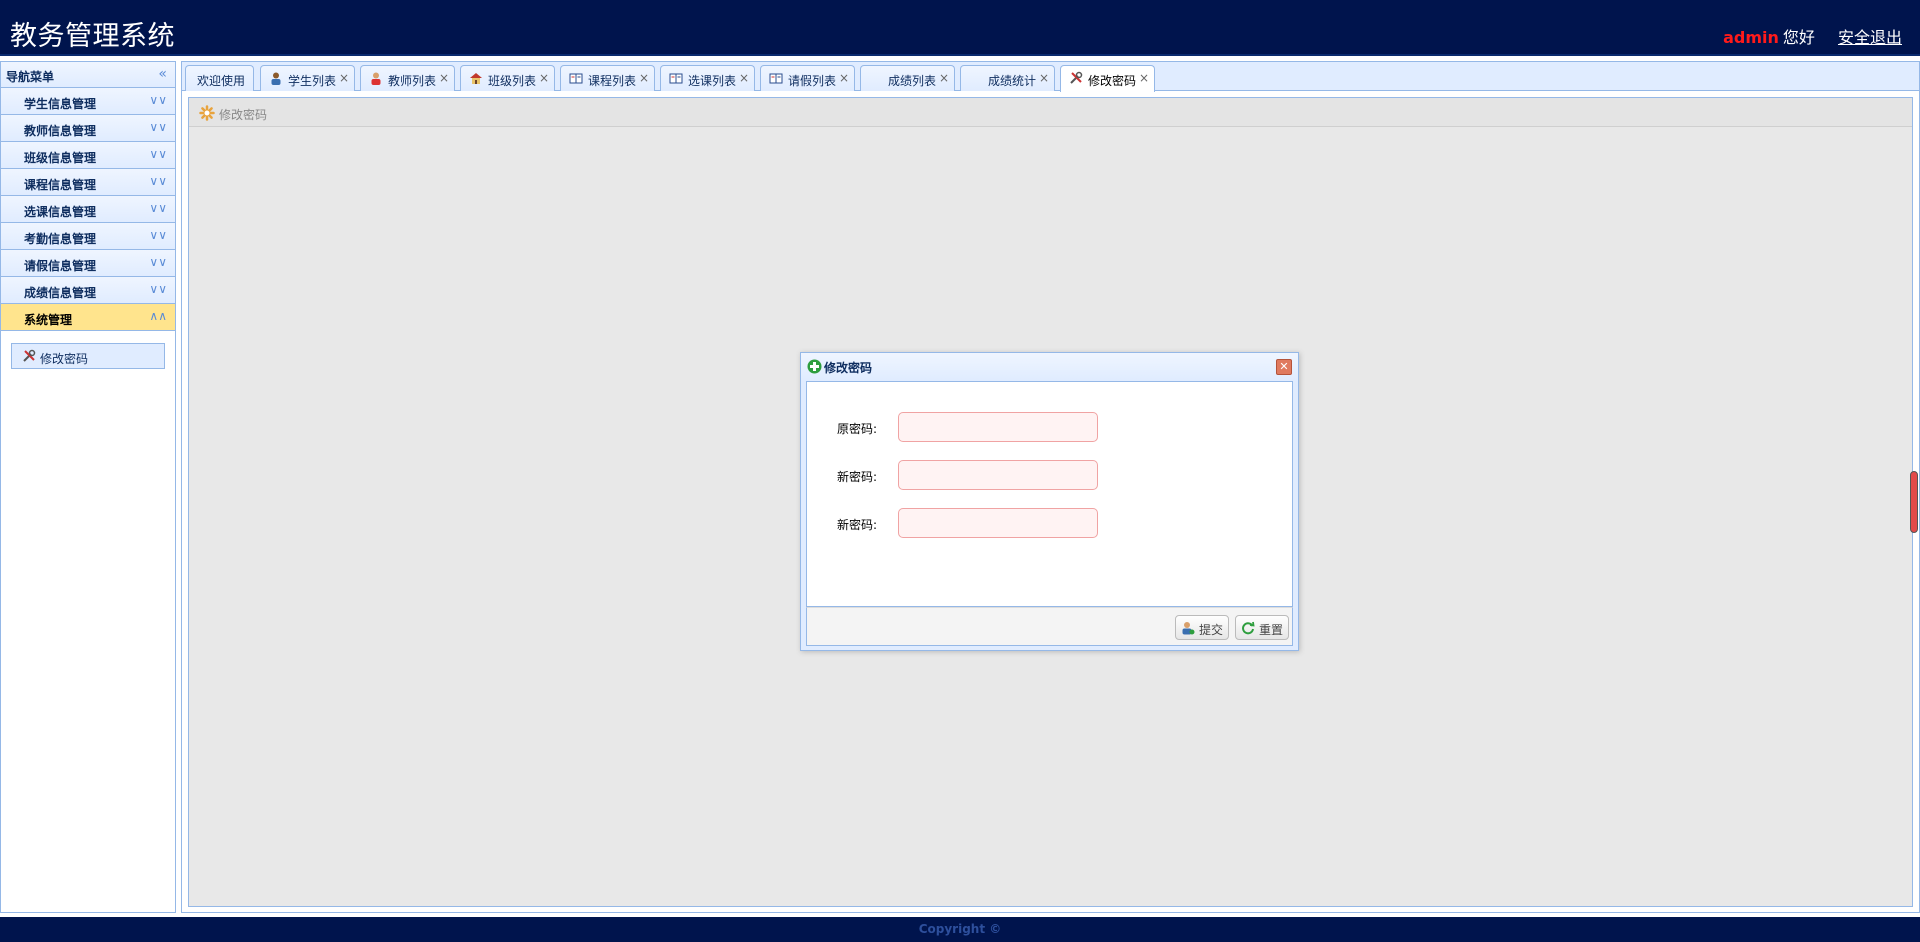  I want to click on gear-icon, so click(207, 114).